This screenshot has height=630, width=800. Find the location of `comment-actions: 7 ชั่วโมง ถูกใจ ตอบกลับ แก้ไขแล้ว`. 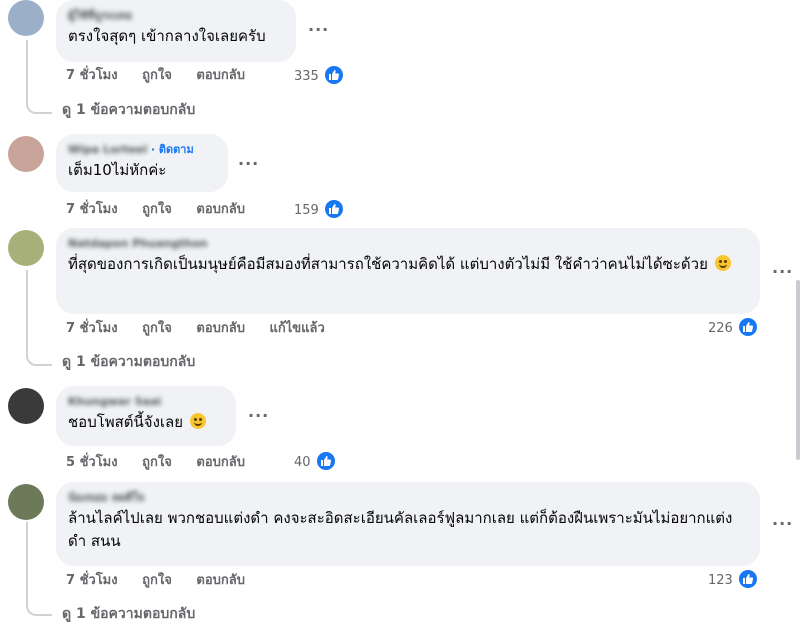

comment-actions: 7 ชั่วโมง ถูกใจ ตอบกลับ แก้ไขแล้ว is located at coordinates (205, 329).